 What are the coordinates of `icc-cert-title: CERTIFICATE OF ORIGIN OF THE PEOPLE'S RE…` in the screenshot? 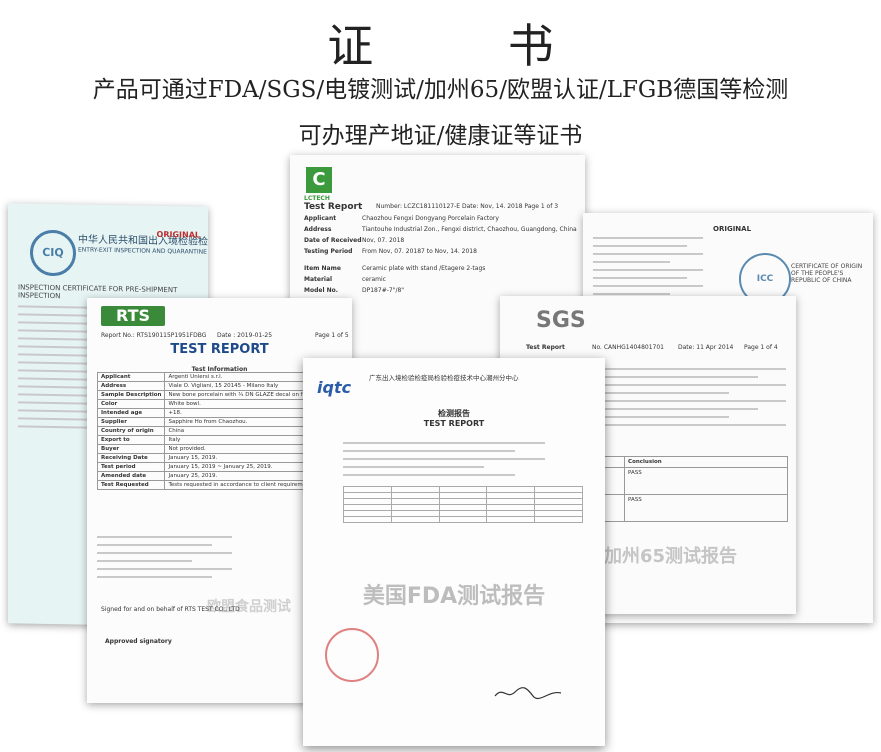 It's located at (827, 273).